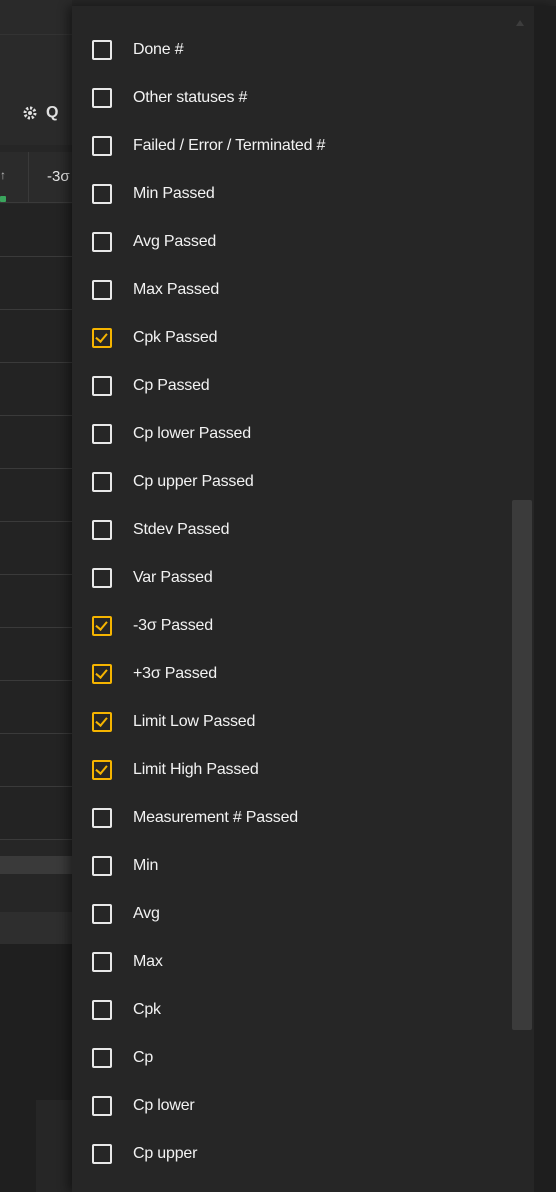  What do you see at coordinates (287, 50) in the screenshot?
I see `column-option: Done #` at bounding box center [287, 50].